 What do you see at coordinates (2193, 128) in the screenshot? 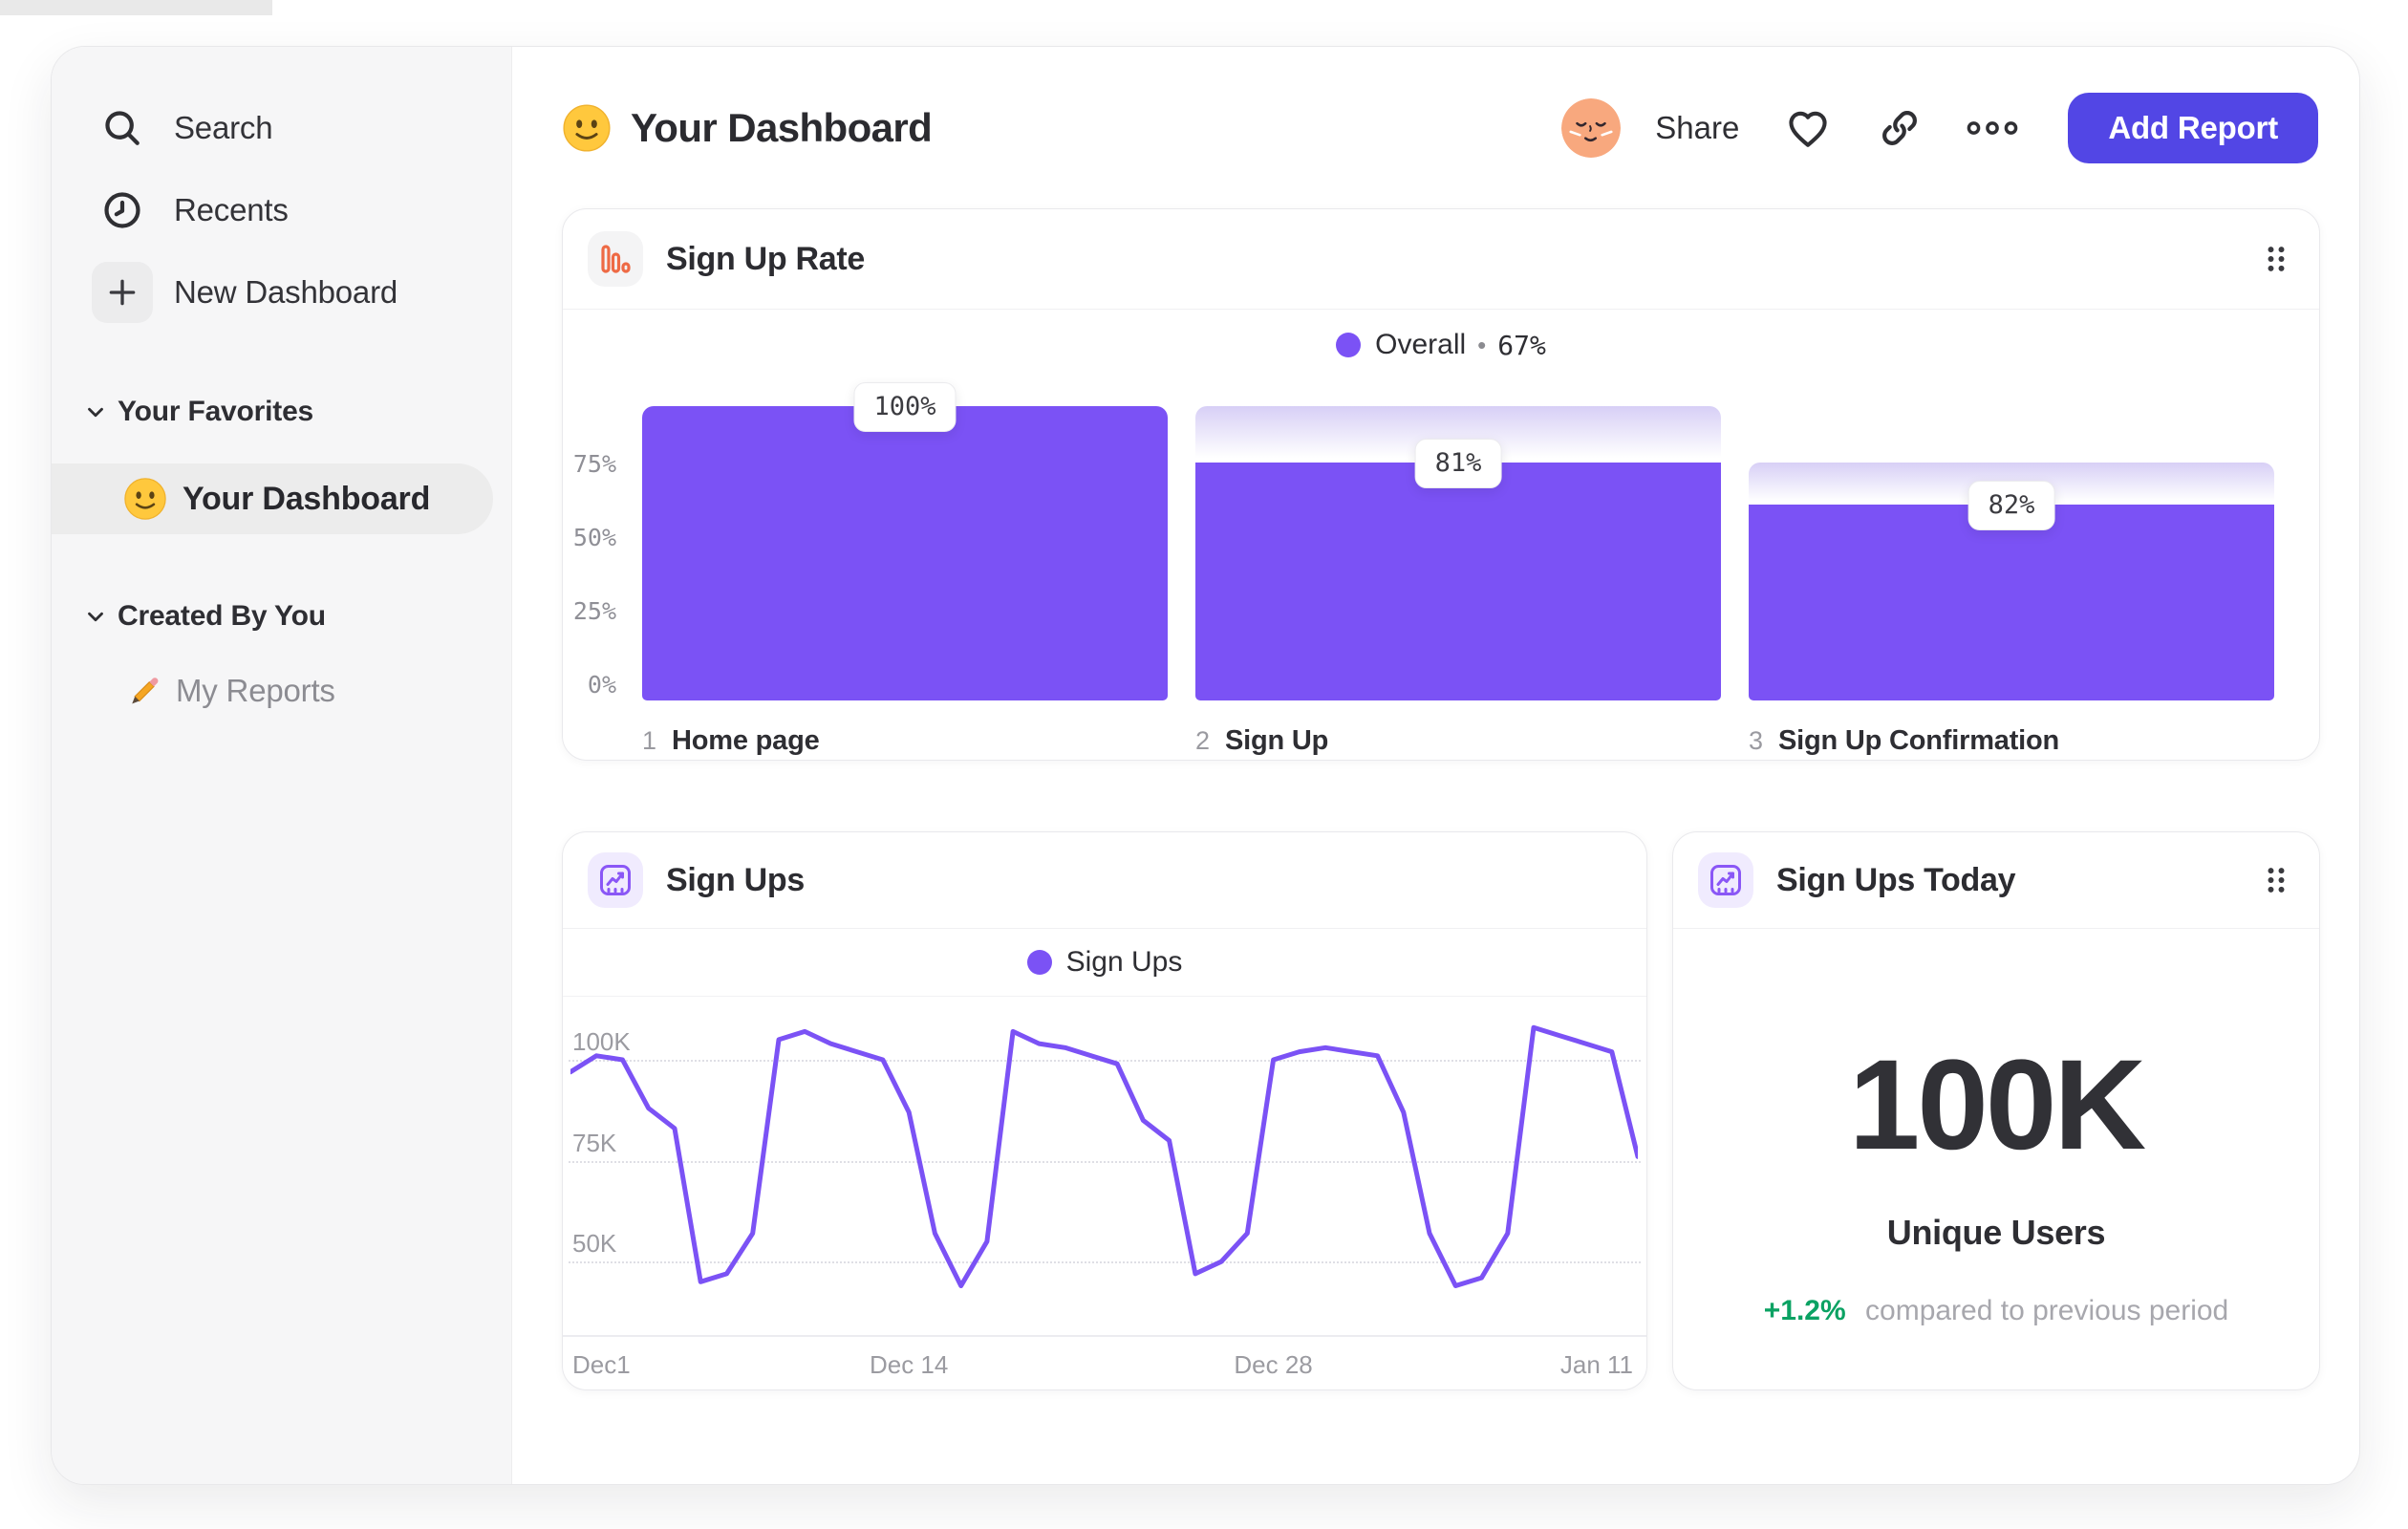
I see `add-report-button: Add Report` at bounding box center [2193, 128].